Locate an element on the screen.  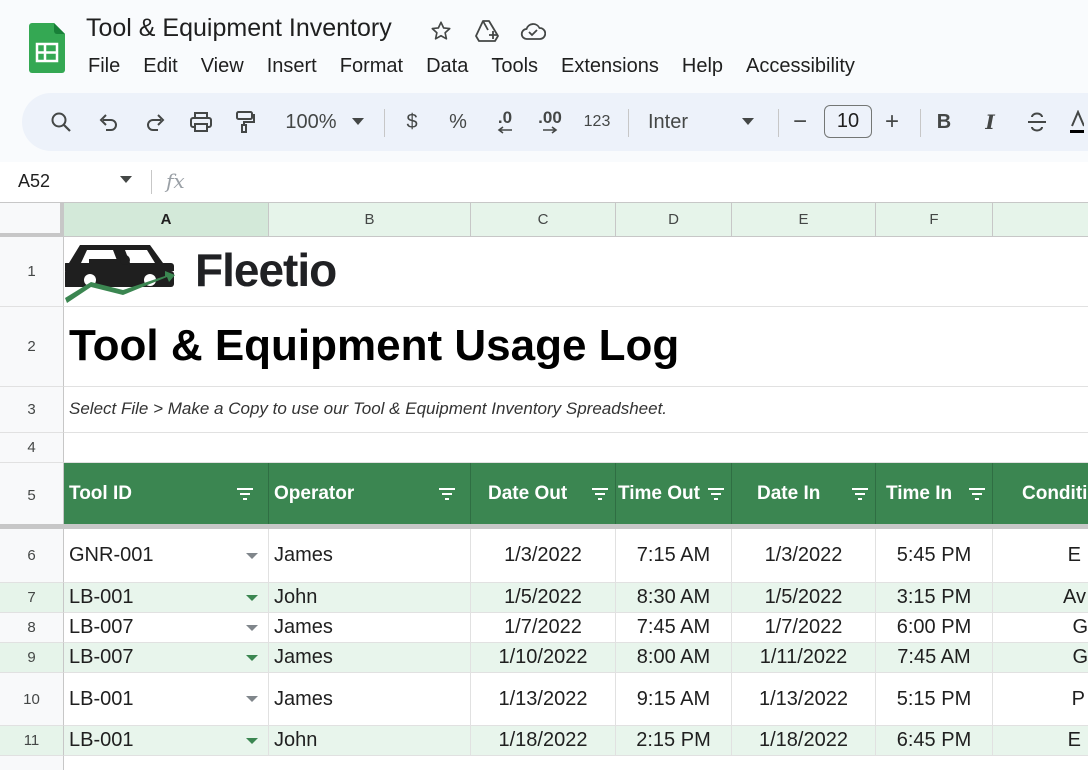
decrease-font-size-button: − is located at coordinates (800, 122).